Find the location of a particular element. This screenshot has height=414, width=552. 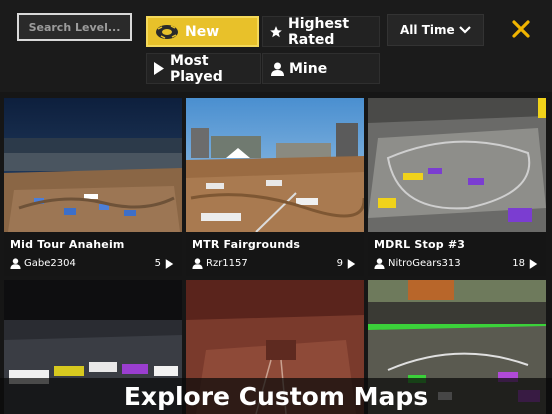

star-icon is located at coordinates (276, 32).